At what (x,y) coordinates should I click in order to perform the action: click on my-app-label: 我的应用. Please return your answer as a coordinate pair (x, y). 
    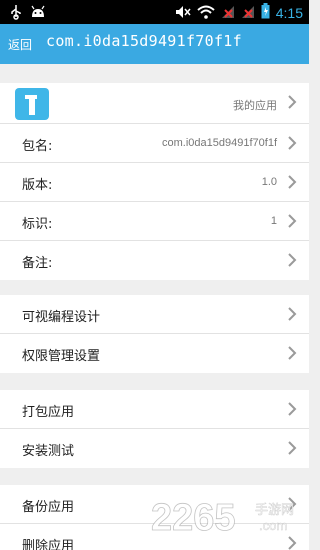
    Looking at the image, I should click on (255, 106).